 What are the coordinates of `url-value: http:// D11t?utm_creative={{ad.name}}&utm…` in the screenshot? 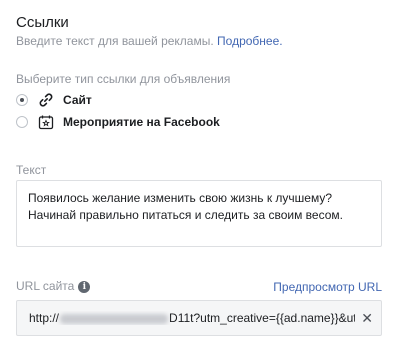 It's located at (192, 318).